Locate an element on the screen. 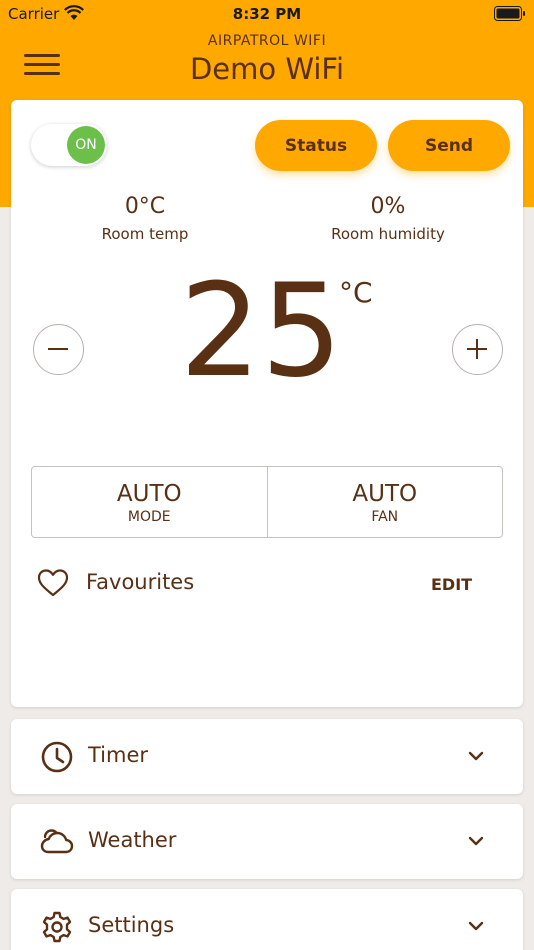 The width and height of the screenshot is (534, 950). minus-icon is located at coordinates (58, 349).